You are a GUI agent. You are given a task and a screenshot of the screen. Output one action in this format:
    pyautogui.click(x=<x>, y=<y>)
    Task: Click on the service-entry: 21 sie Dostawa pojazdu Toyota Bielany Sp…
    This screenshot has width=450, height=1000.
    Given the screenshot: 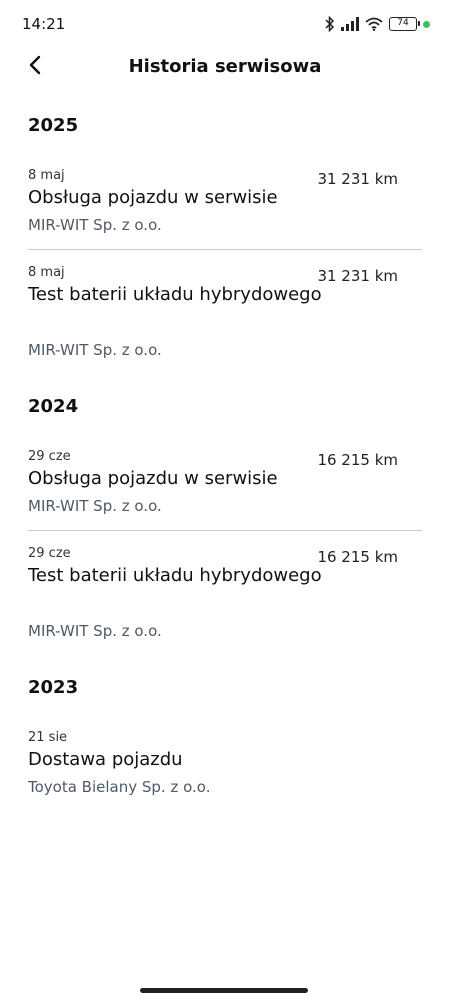 What is the action you would take?
    pyautogui.click(x=225, y=766)
    